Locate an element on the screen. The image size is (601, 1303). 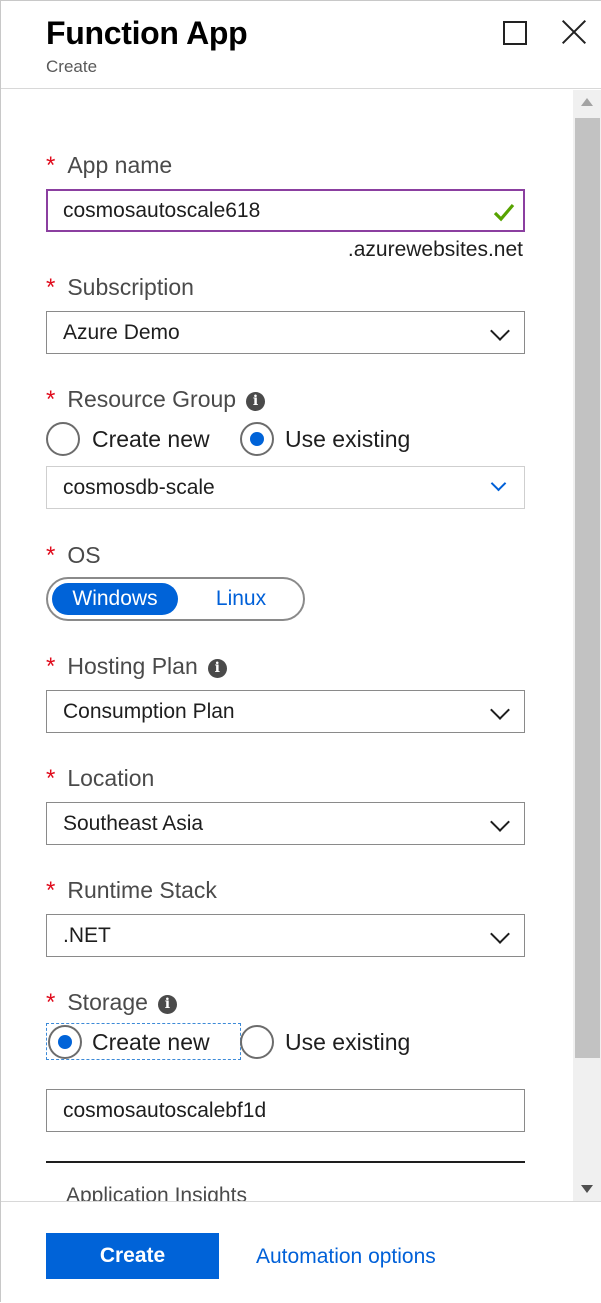
application-insights-label: Application Insights is located at coordinates (156, 1192).